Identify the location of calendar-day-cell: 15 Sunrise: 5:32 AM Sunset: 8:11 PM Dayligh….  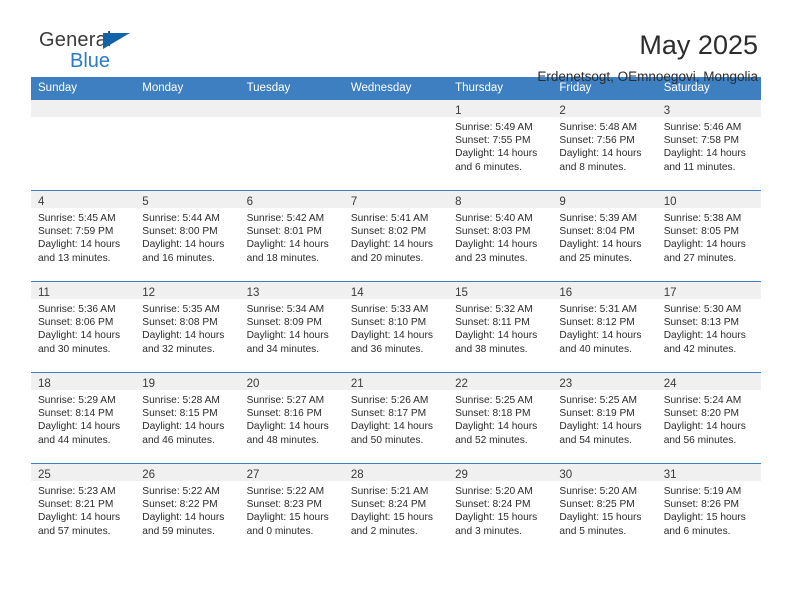
(500, 327).